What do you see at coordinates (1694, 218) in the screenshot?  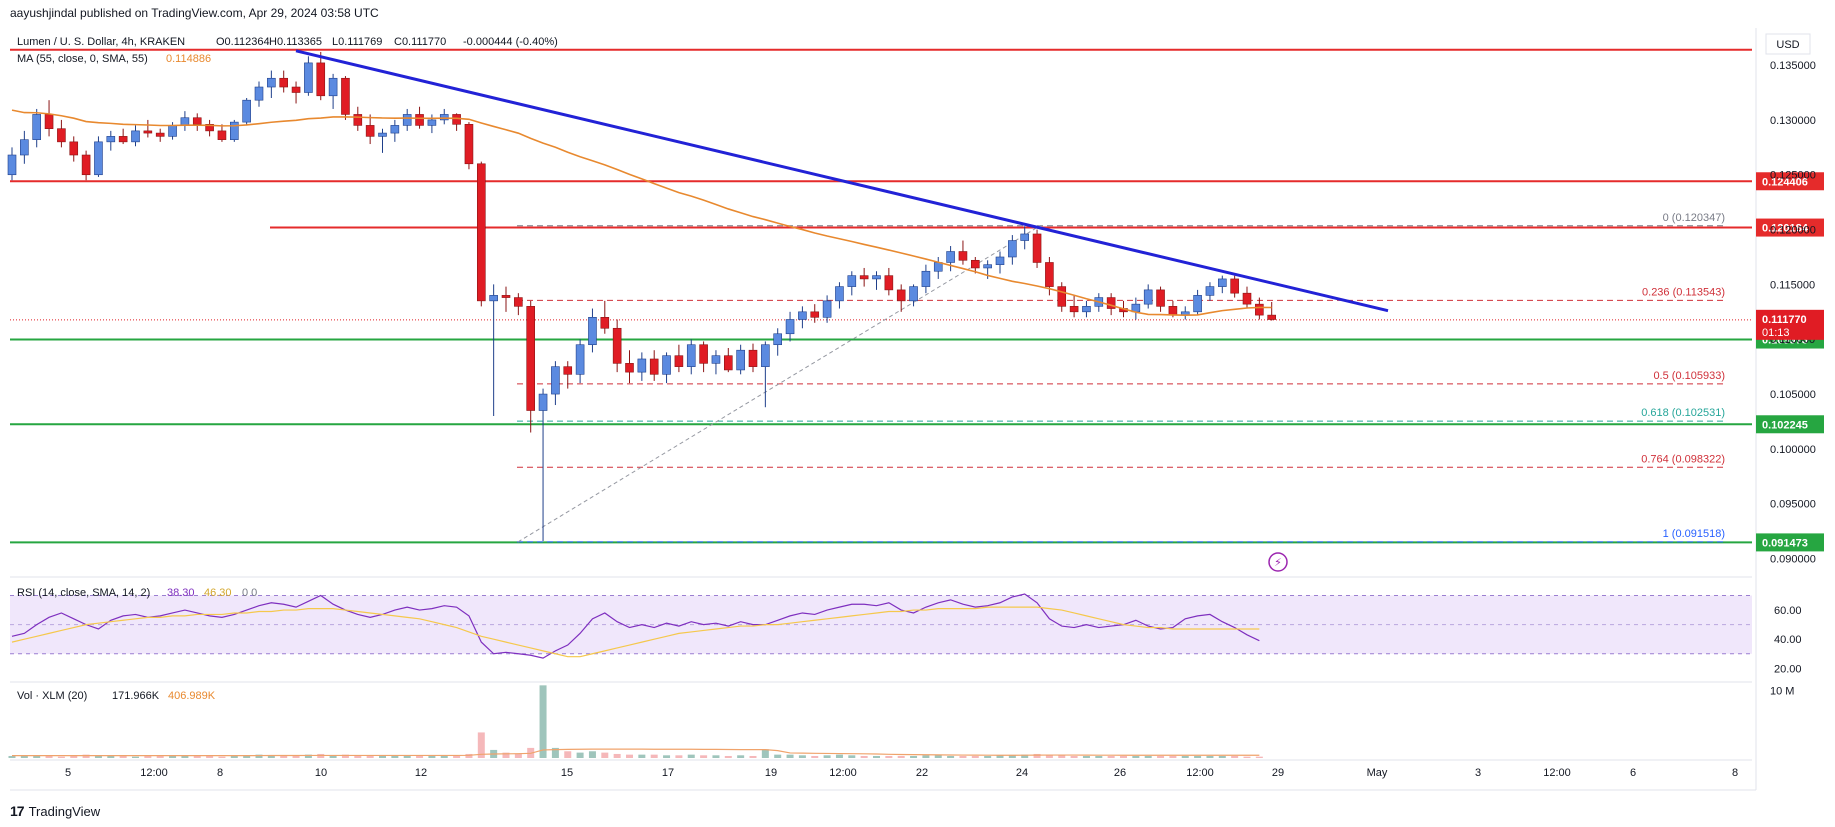 I see `fib-level-label: 0 (0.120347)` at bounding box center [1694, 218].